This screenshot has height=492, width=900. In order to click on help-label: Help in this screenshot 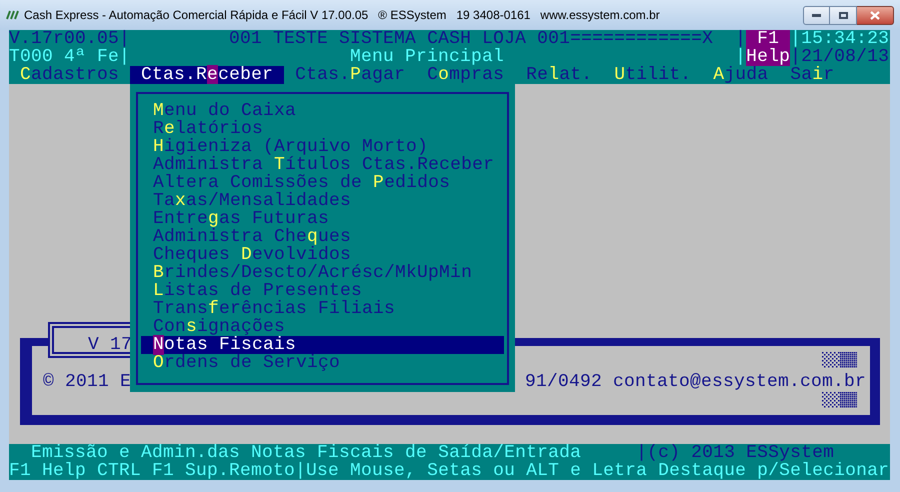, I will do `click(768, 57)`.